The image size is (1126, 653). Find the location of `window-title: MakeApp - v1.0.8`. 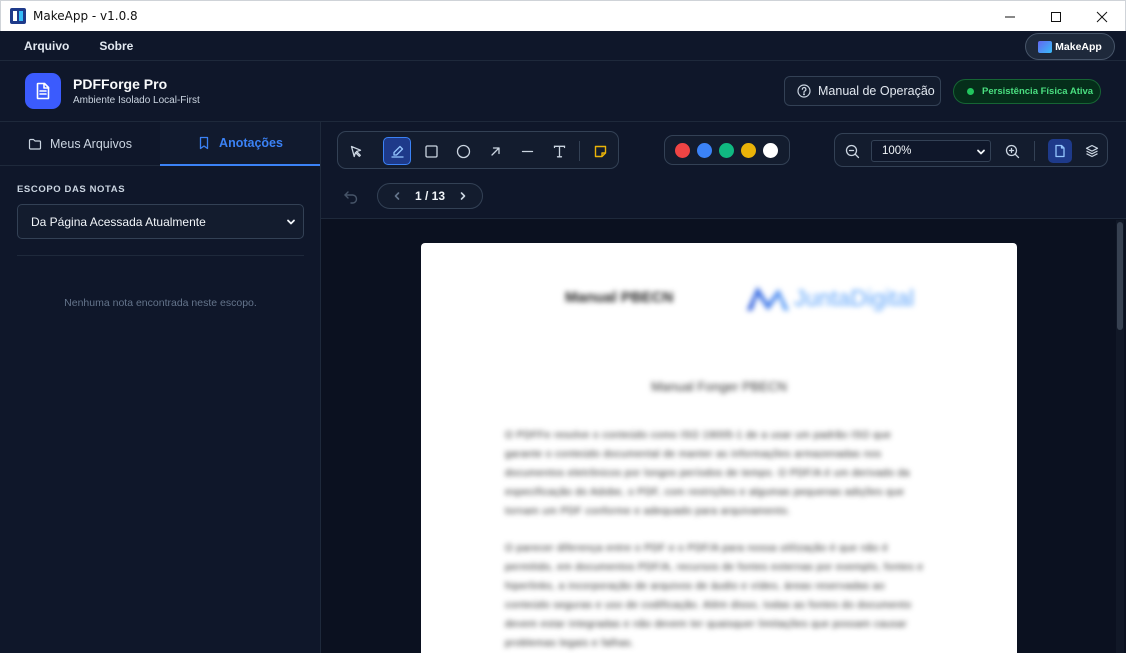

window-title: MakeApp - v1.0.8 is located at coordinates (85, 16).